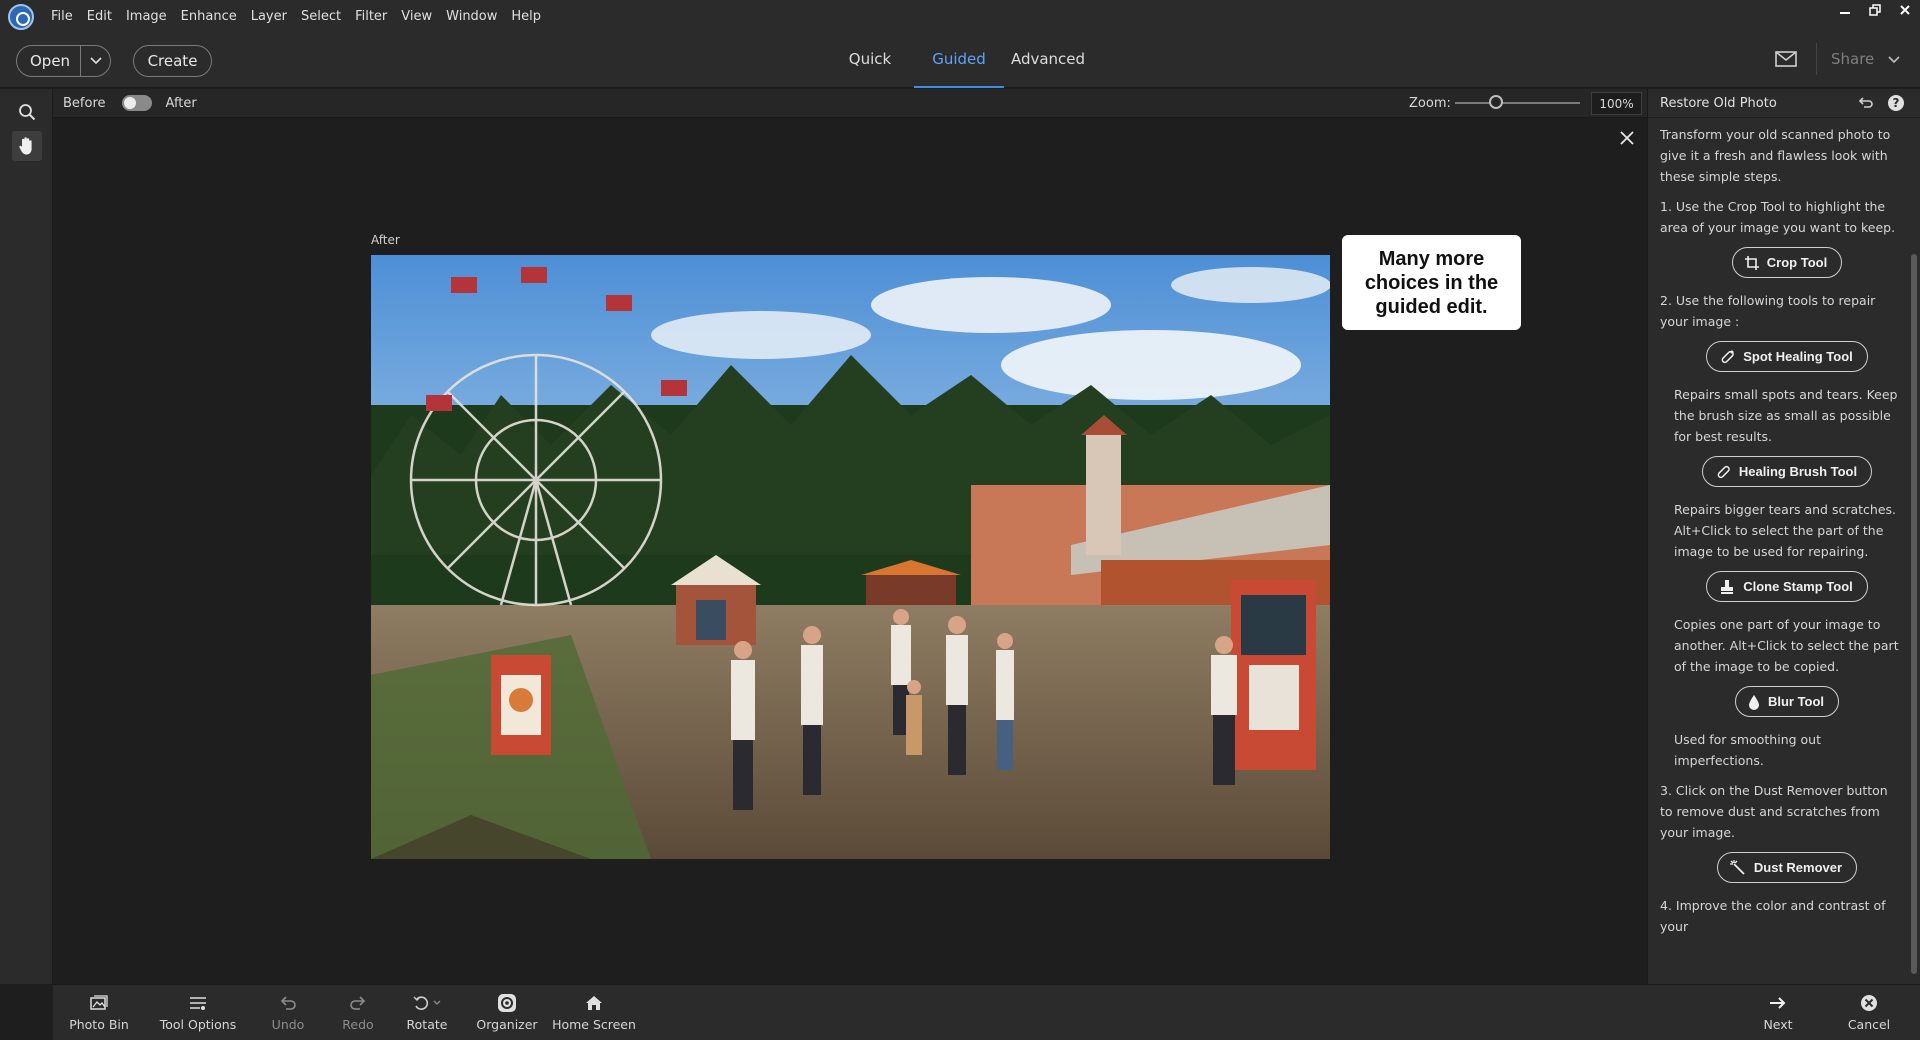  What do you see at coordinates (870, 60) in the screenshot?
I see `tab-quick: Quick` at bounding box center [870, 60].